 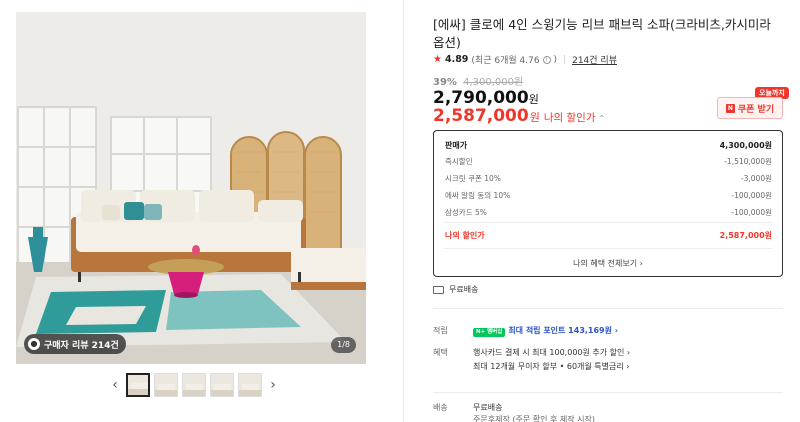 What do you see at coordinates (466, 212) in the screenshot?
I see `breakdown-label: 삼성카드 5%` at bounding box center [466, 212].